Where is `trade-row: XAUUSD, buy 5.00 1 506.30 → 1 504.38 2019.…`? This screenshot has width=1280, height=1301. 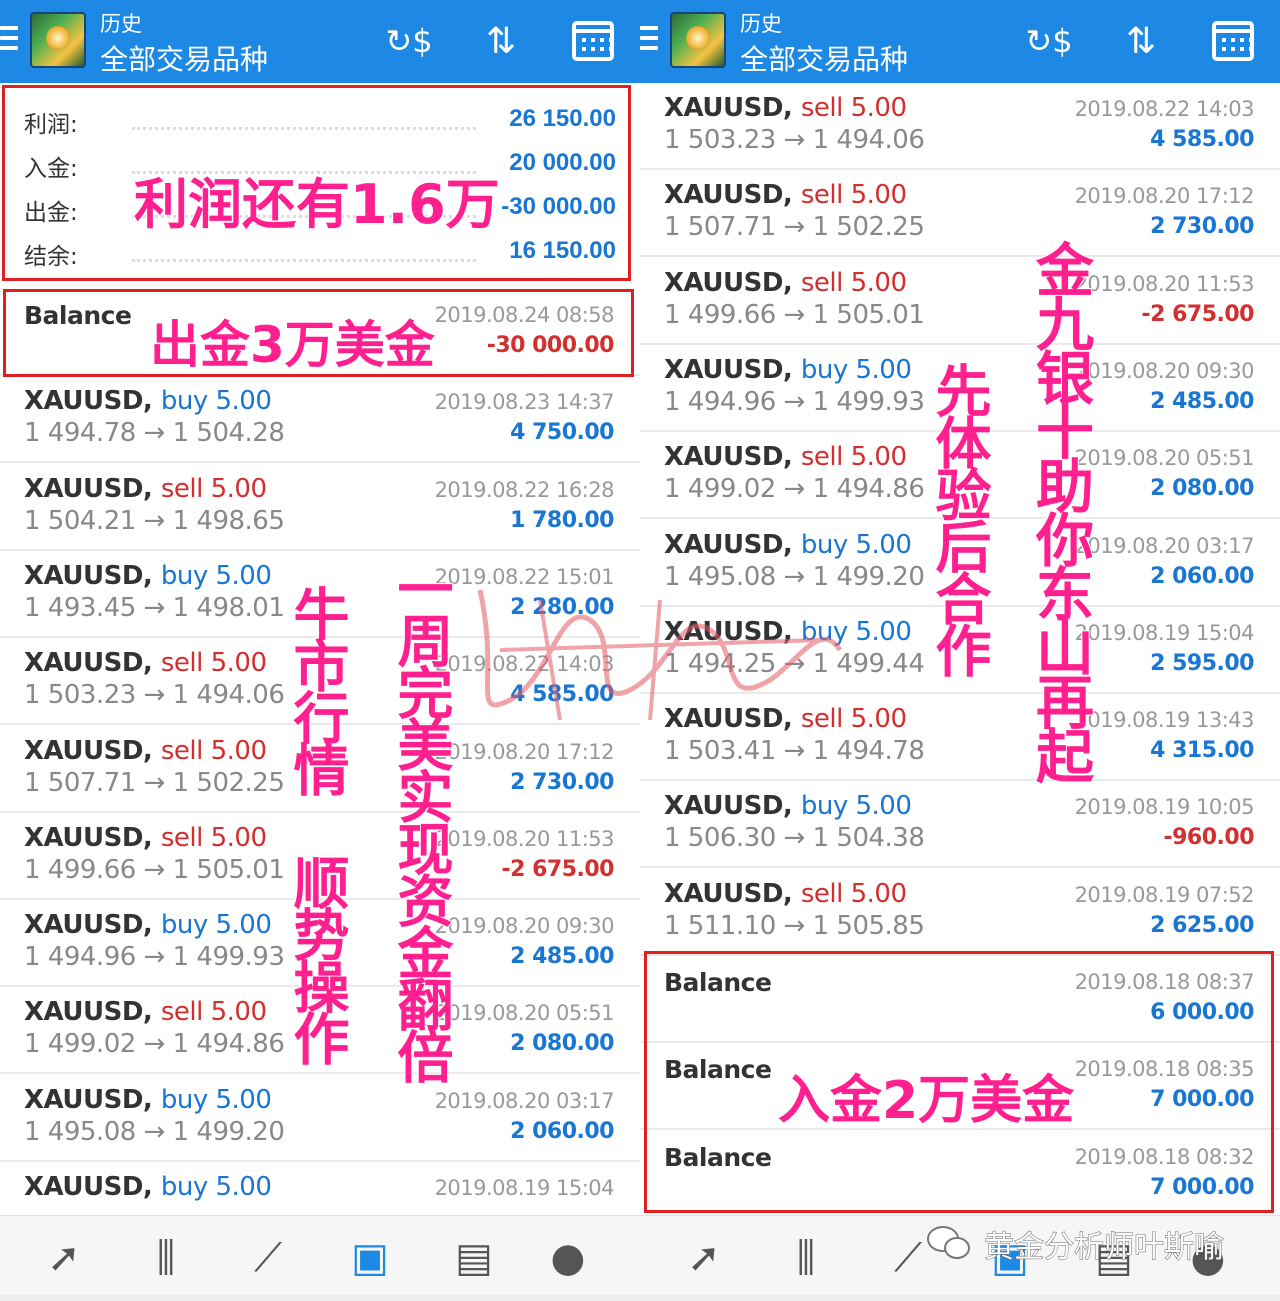 trade-row: XAUUSD, buy 5.00 1 506.30 → 1 504.38 2019.… is located at coordinates (960, 825).